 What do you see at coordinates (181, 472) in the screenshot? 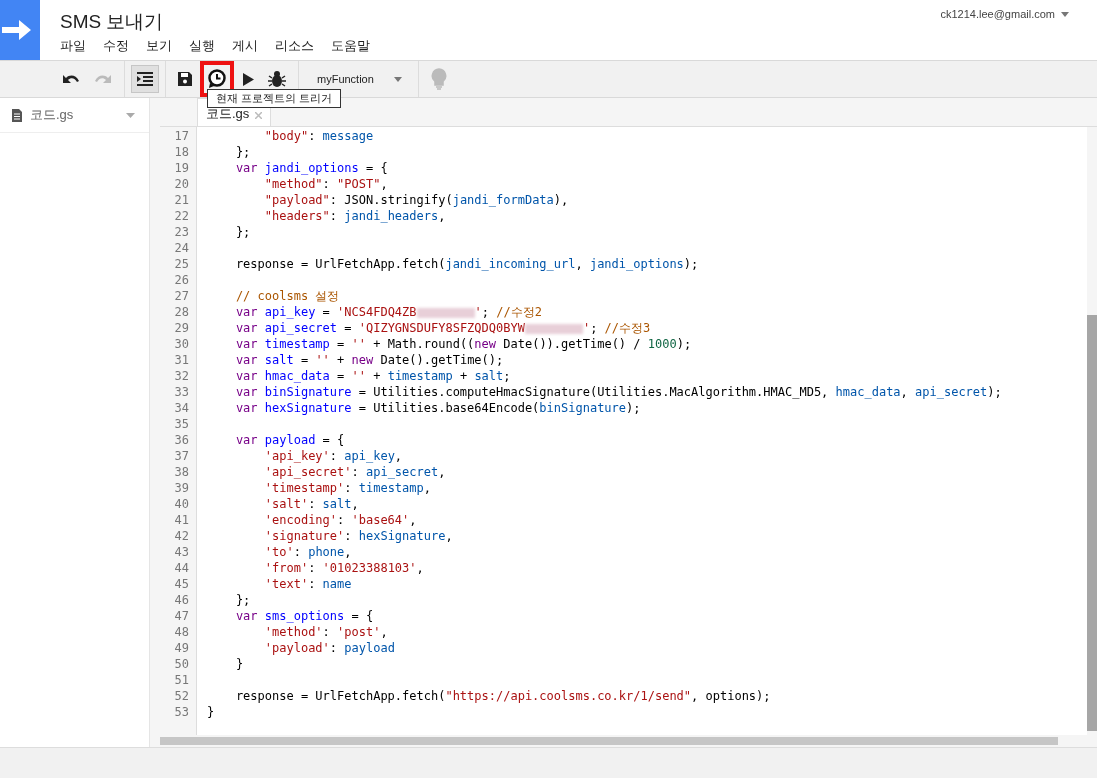
I see `line-number: 38` at bounding box center [181, 472].